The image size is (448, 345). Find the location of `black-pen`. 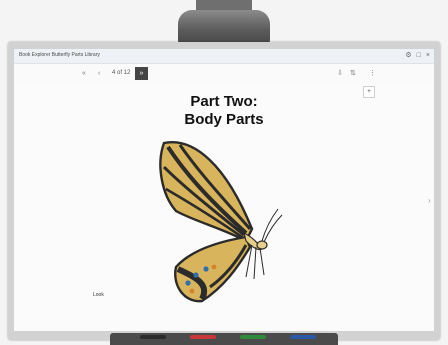

black-pen is located at coordinates (153, 337).